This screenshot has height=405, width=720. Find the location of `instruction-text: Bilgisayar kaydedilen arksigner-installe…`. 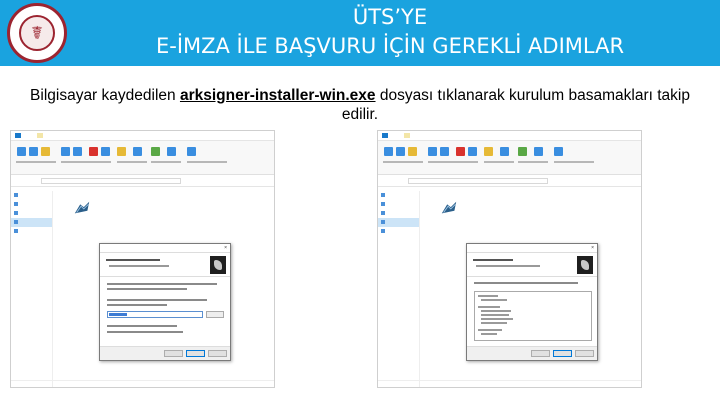

instruction-text: Bilgisayar kaydedilen arksigner-installe… is located at coordinates (360, 105).